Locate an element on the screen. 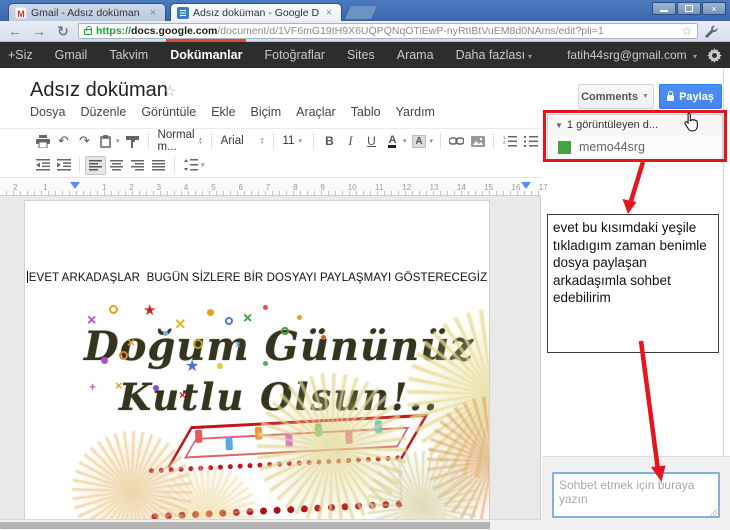 The height and width of the screenshot is (530, 730). italic-button: I is located at coordinates (350, 141).